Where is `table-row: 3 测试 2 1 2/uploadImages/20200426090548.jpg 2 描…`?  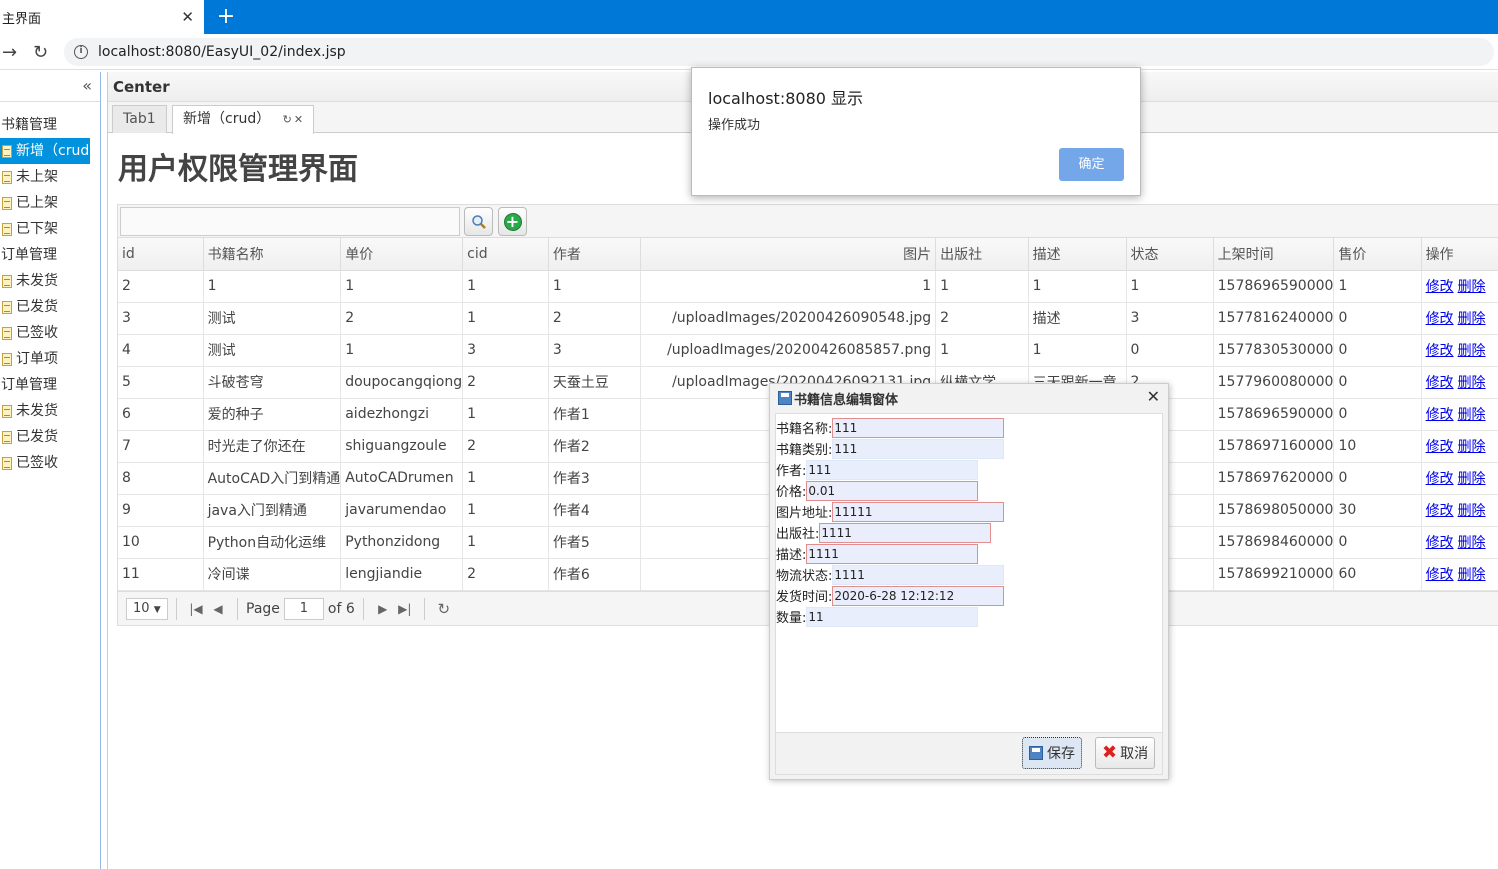 table-row: 3 测试 2 1 2/uploadImages/20200426090548.jpg 2 描… is located at coordinates (808, 318).